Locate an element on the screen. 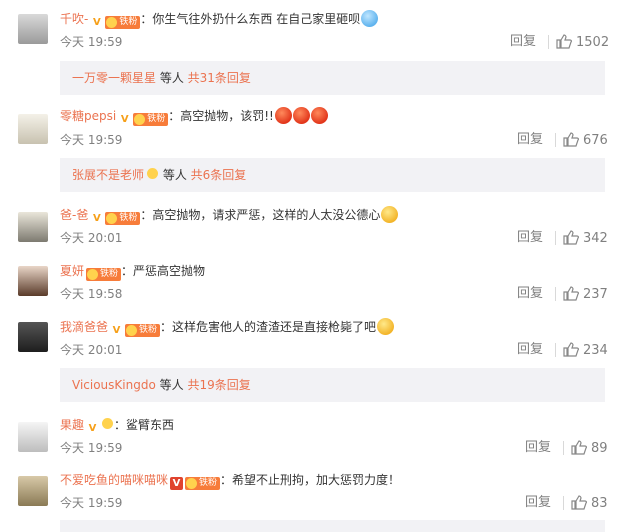 The height and width of the screenshot is (532, 622). like-button: 342 is located at coordinates (585, 238).